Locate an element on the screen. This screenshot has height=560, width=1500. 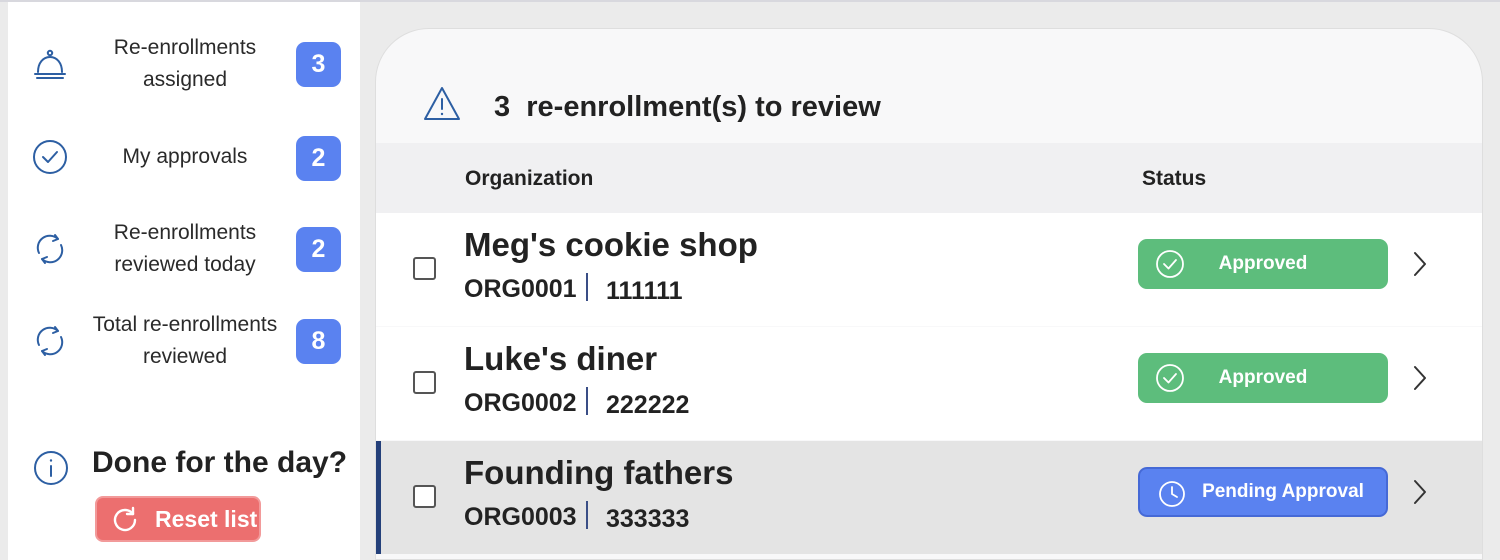
status-label: Pending Approval is located at coordinates (1283, 491).